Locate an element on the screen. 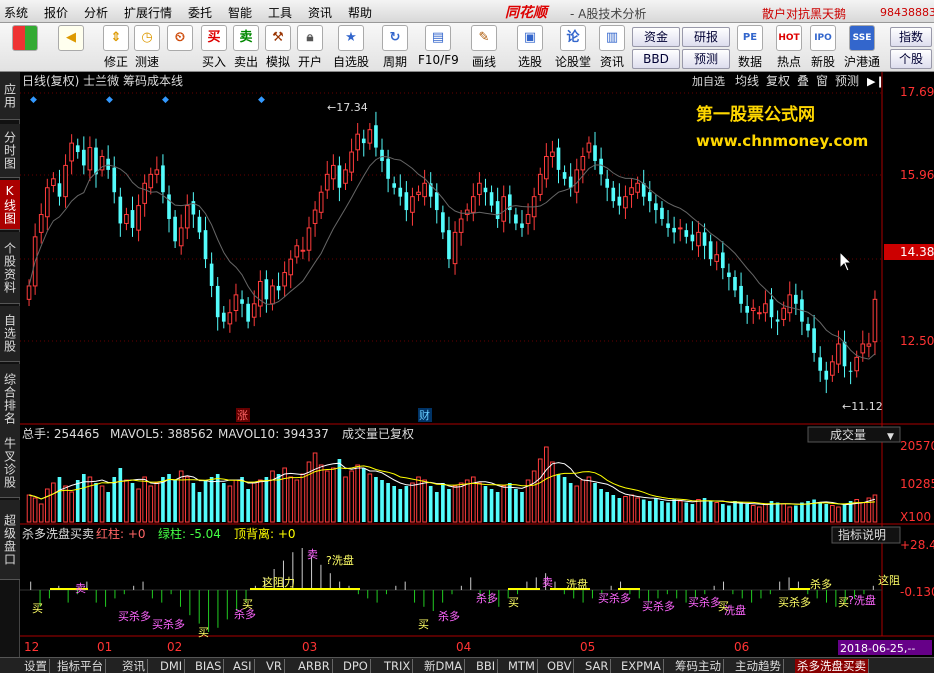  add-watchlist-link: 加自选 is located at coordinates (708, 81).